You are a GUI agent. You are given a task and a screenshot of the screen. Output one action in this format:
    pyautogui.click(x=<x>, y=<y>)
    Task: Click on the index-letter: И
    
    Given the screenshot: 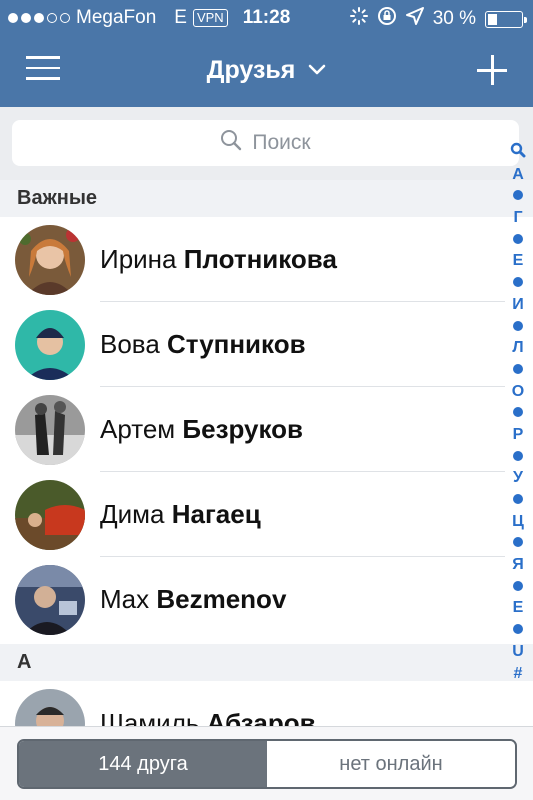 What is the action you would take?
    pyautogui.click(x=518, y=305)
    